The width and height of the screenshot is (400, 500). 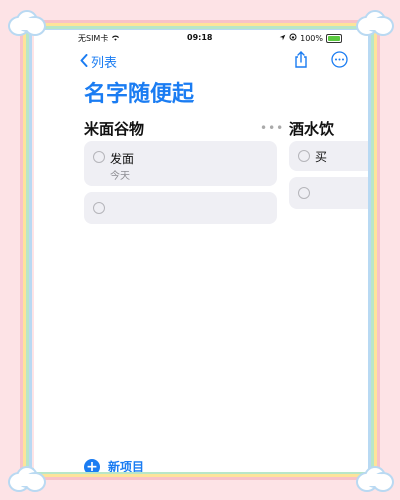 I want to click on location-icon, so click(x=282, y=38).